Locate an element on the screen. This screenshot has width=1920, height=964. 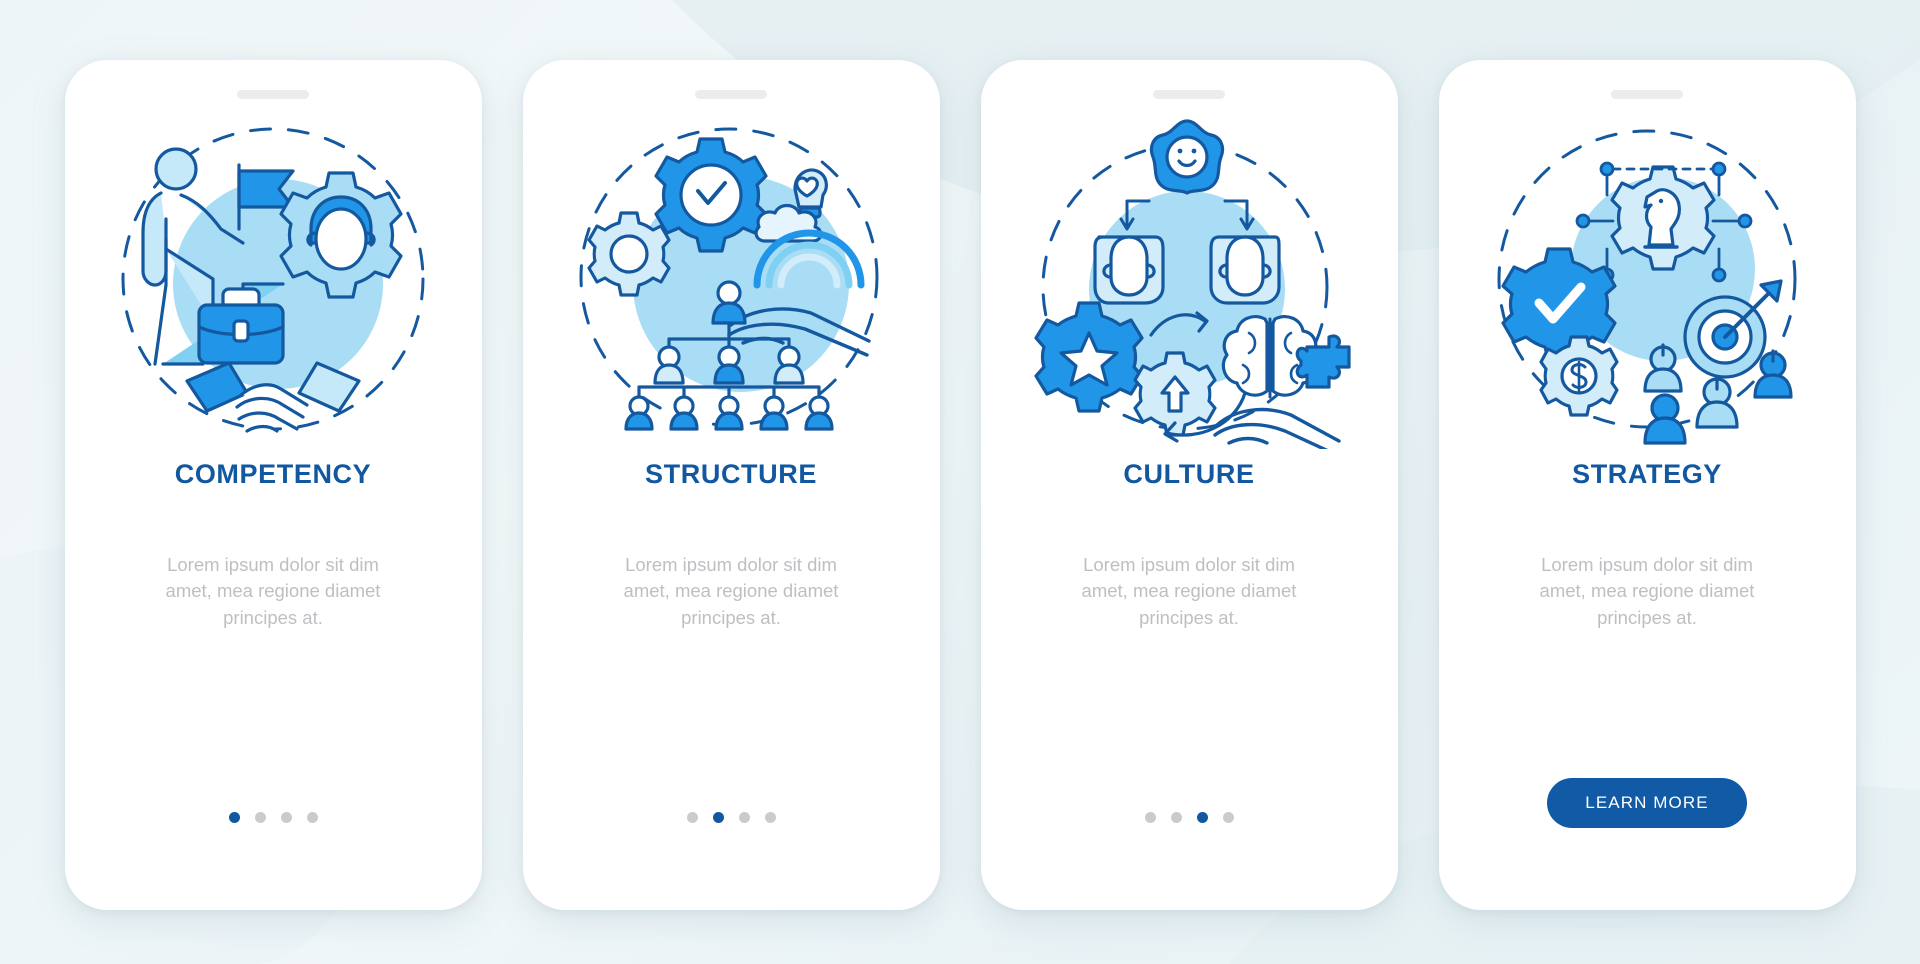
learn-more-button: LEARN MORE is located at coordinates (1647, 803).